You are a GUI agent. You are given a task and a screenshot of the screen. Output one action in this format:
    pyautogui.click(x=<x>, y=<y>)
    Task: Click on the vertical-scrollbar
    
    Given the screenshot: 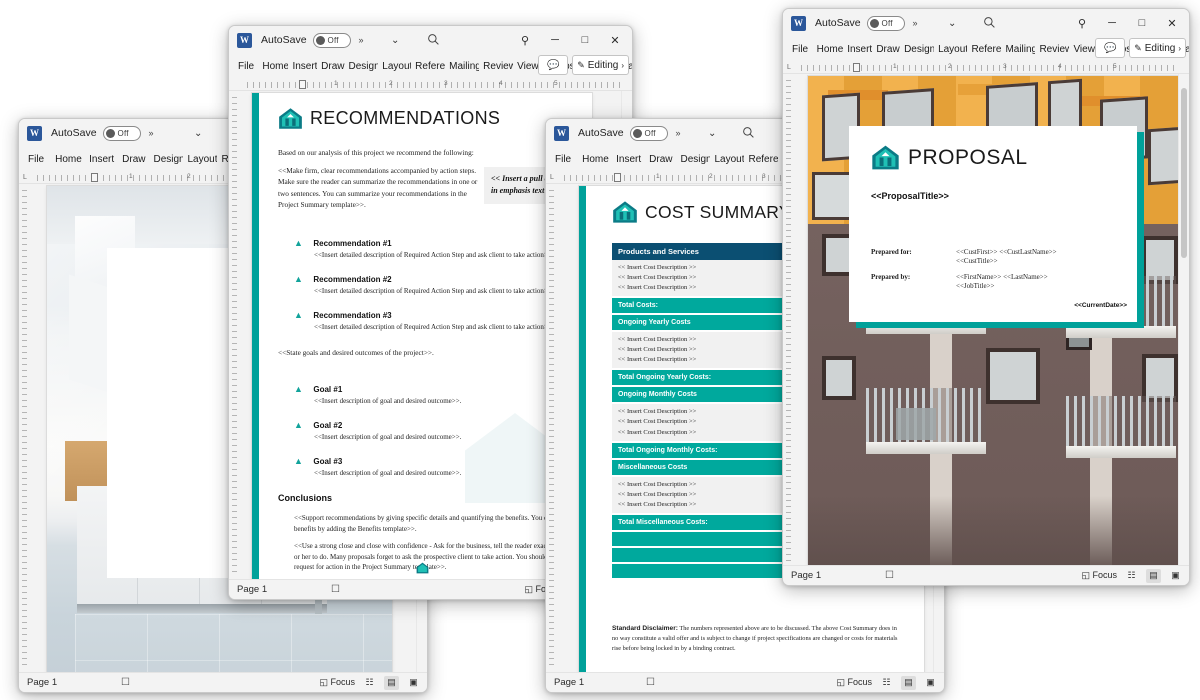 What is the action you would take?
    pyautogui.click(x=1183, y=319)
    